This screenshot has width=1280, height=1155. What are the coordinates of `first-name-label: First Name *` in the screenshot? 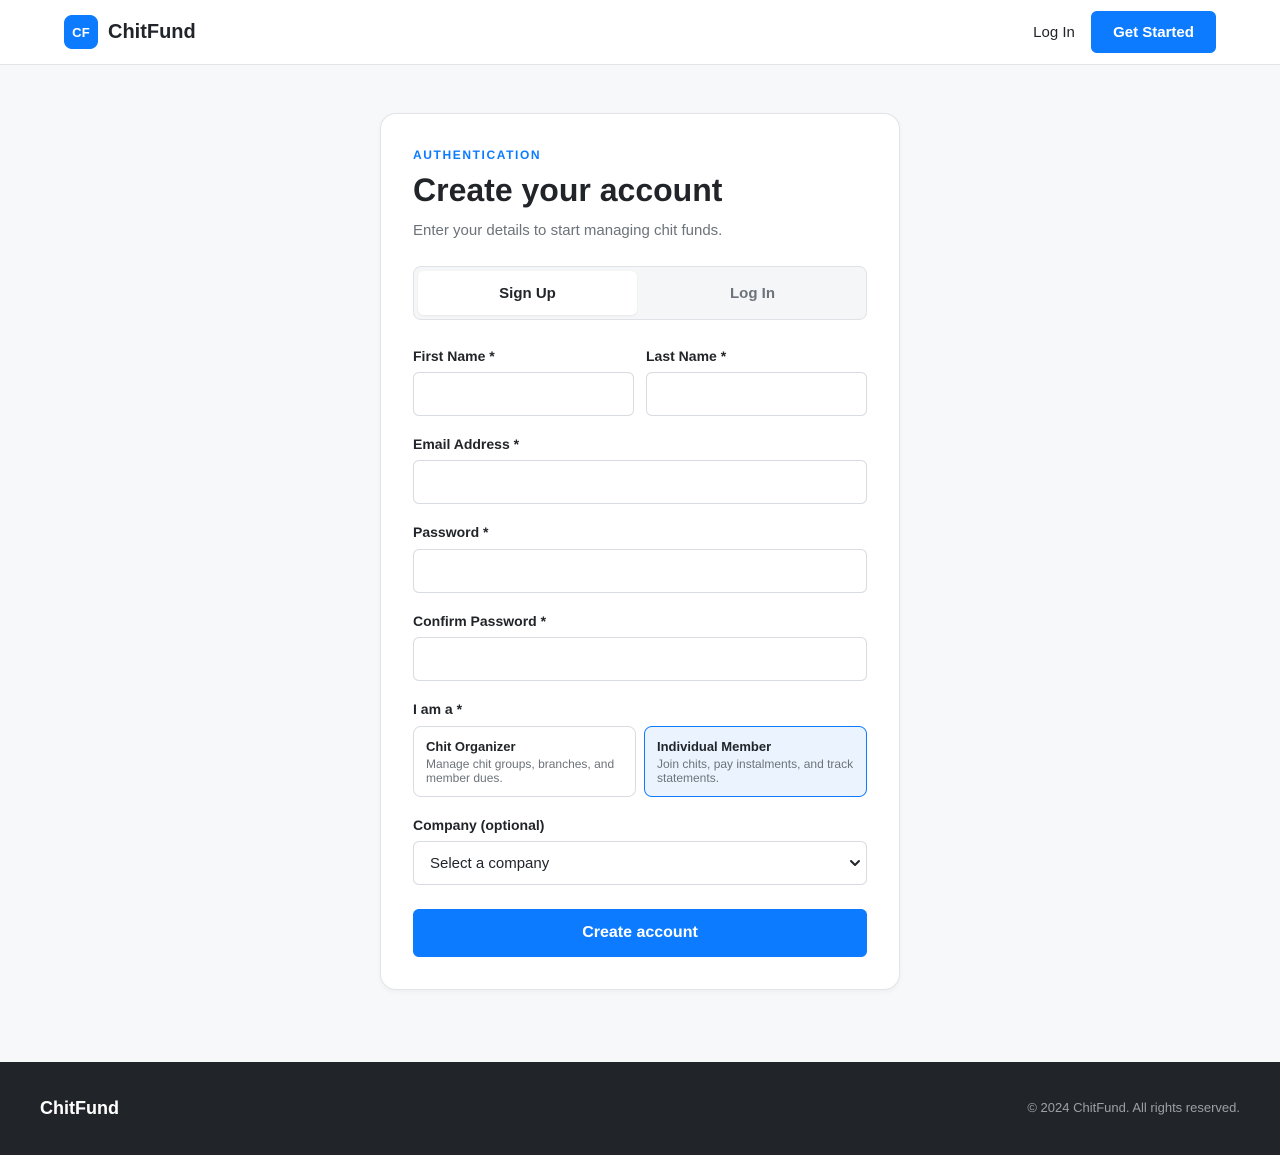 It's located at (454, 356).